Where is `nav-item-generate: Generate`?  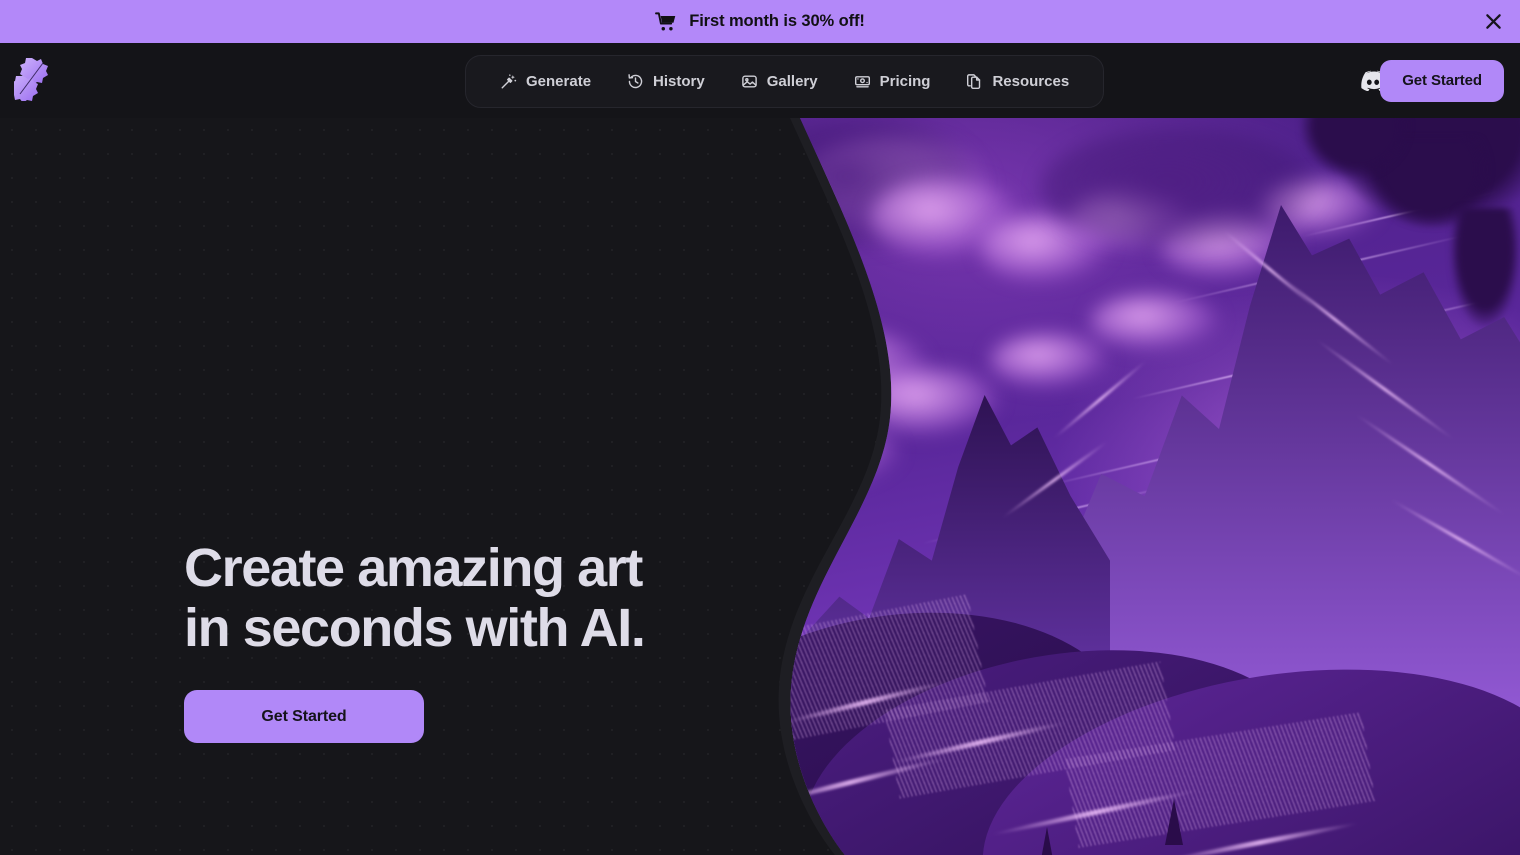 nav-item-generate: Generate is located at coordinates (545, 81).